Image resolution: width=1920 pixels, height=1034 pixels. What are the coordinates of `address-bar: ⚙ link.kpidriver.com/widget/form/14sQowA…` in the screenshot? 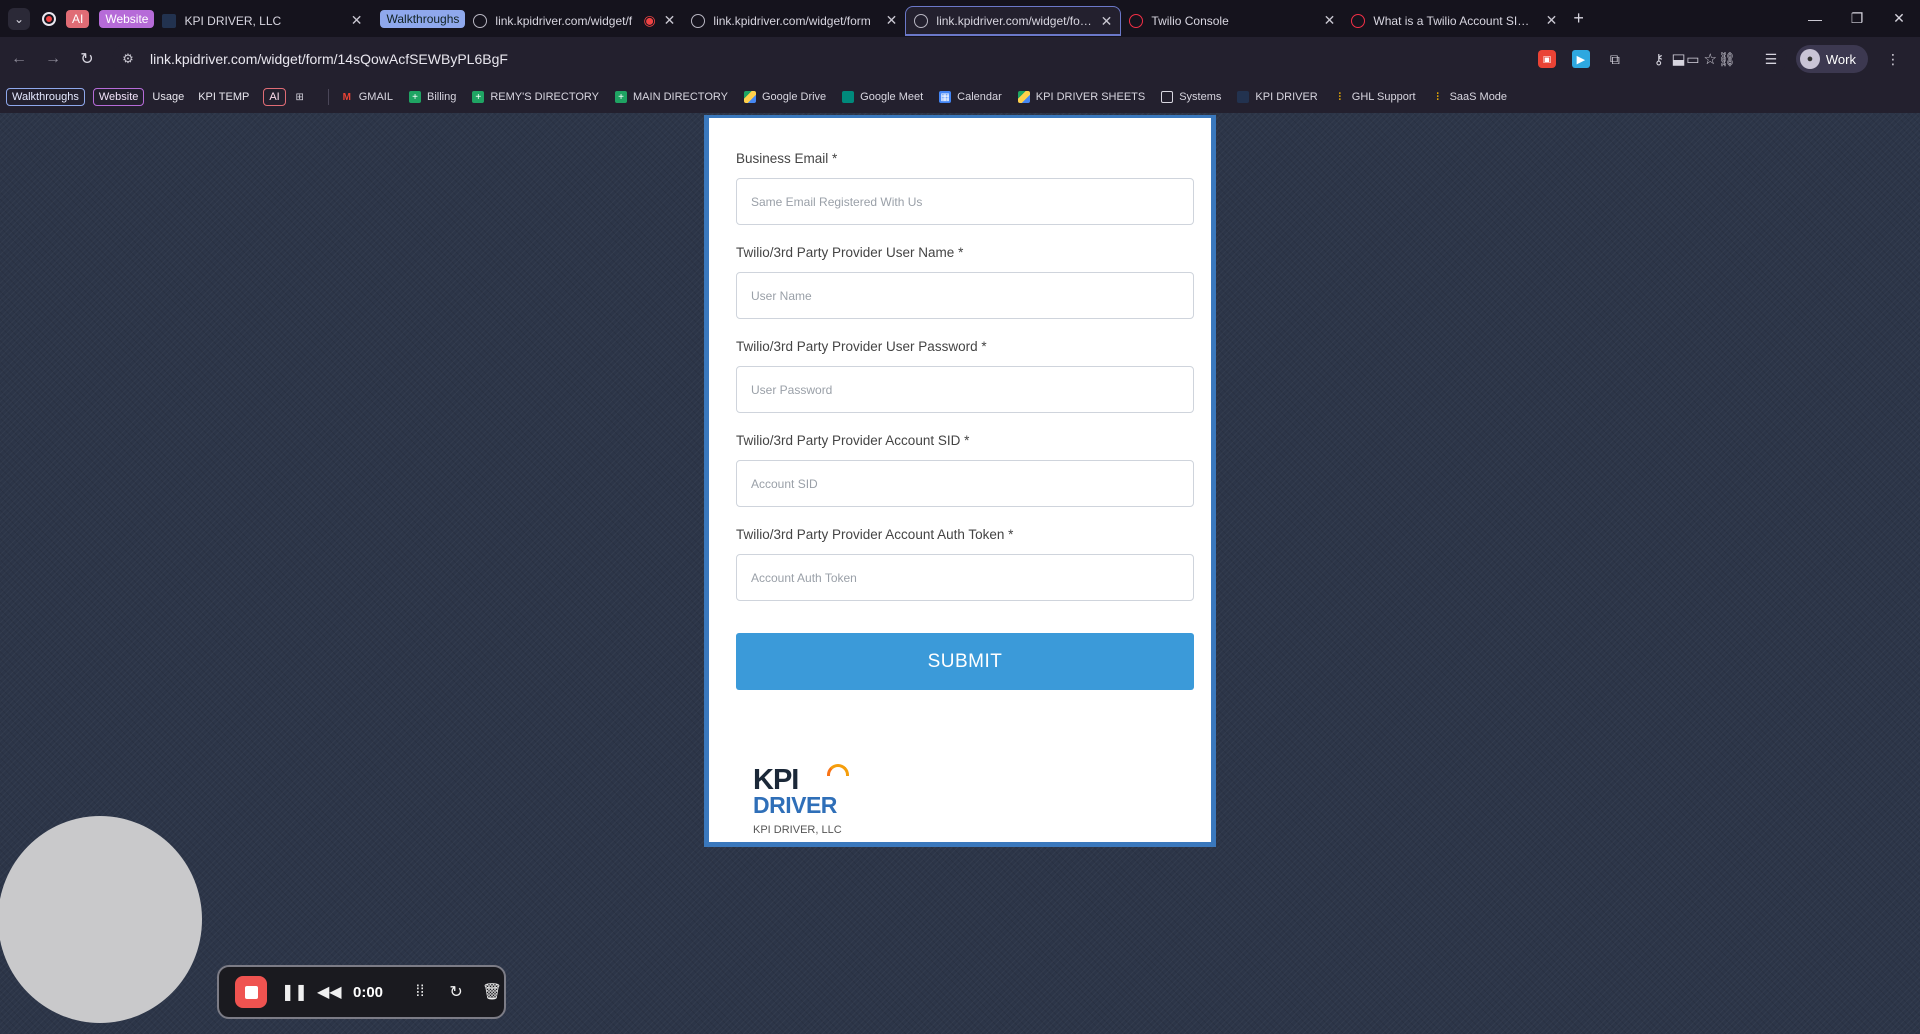 It's located at (949, 59).